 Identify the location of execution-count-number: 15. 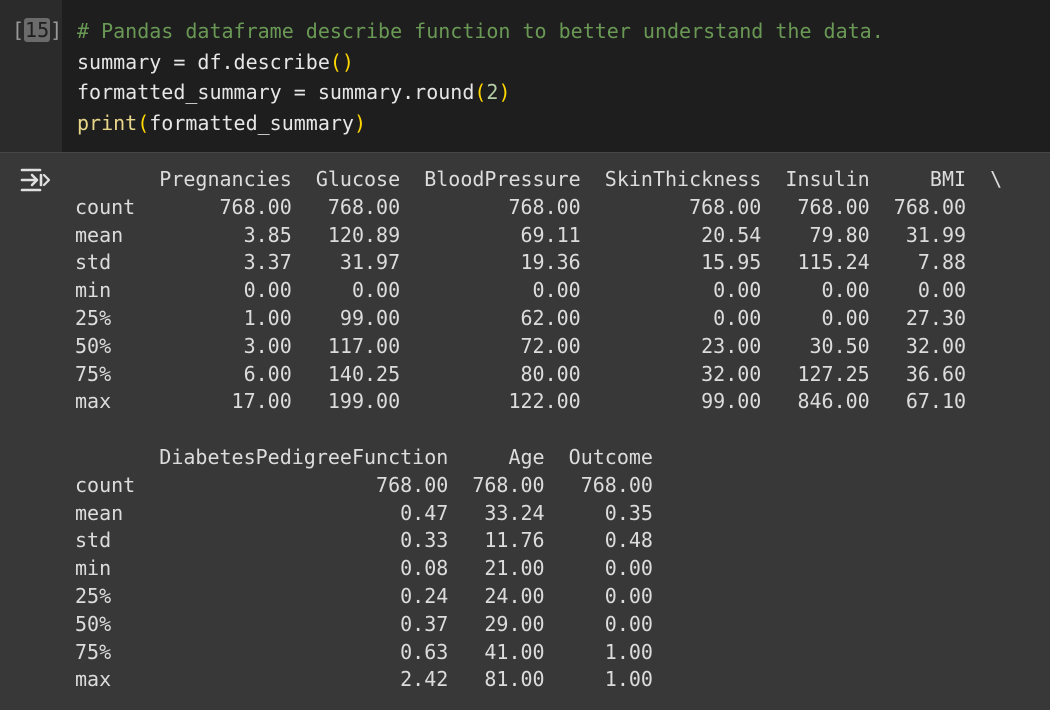
(37, 30).